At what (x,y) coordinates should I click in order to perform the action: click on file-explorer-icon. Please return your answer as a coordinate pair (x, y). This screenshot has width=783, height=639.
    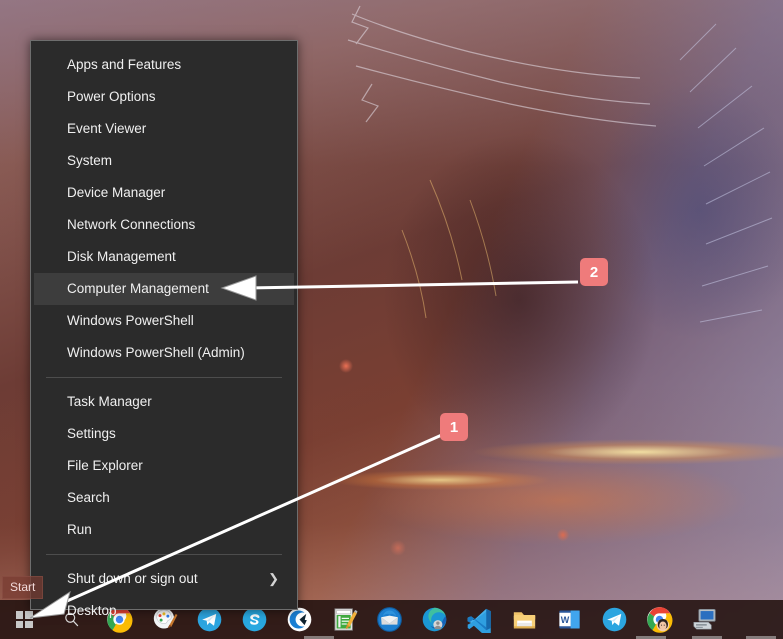
    Looking at the image, I should click on (524, 620).